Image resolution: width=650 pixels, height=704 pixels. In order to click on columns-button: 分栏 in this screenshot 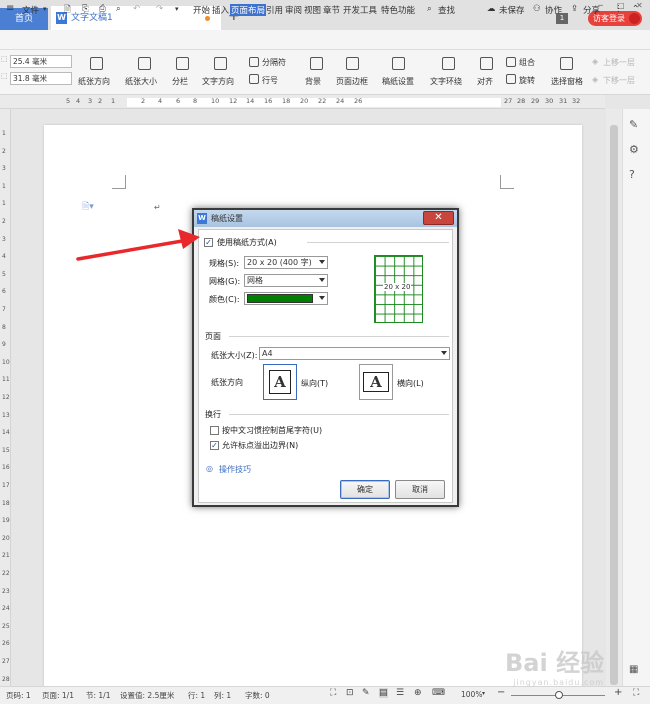, I will do `click(180, 81)`.